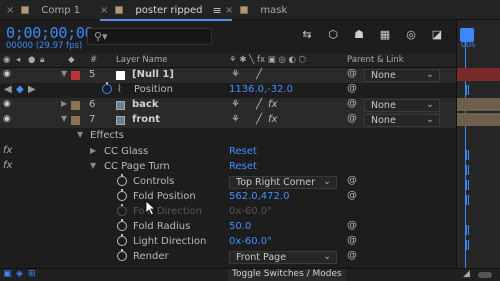 The width and height of the screenshot is (500, 281). What do you see at coordinates (32, 274) in the screenshot?
I see `in-out-icon: ⊞` at bounding box center [32, 274].